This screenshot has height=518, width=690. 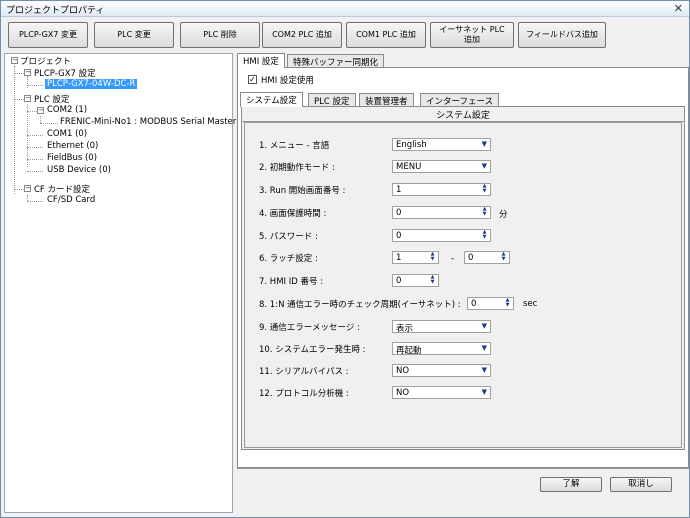 I want to click on tree-node-usb: USB Device (0), so click(x=79, y=170).